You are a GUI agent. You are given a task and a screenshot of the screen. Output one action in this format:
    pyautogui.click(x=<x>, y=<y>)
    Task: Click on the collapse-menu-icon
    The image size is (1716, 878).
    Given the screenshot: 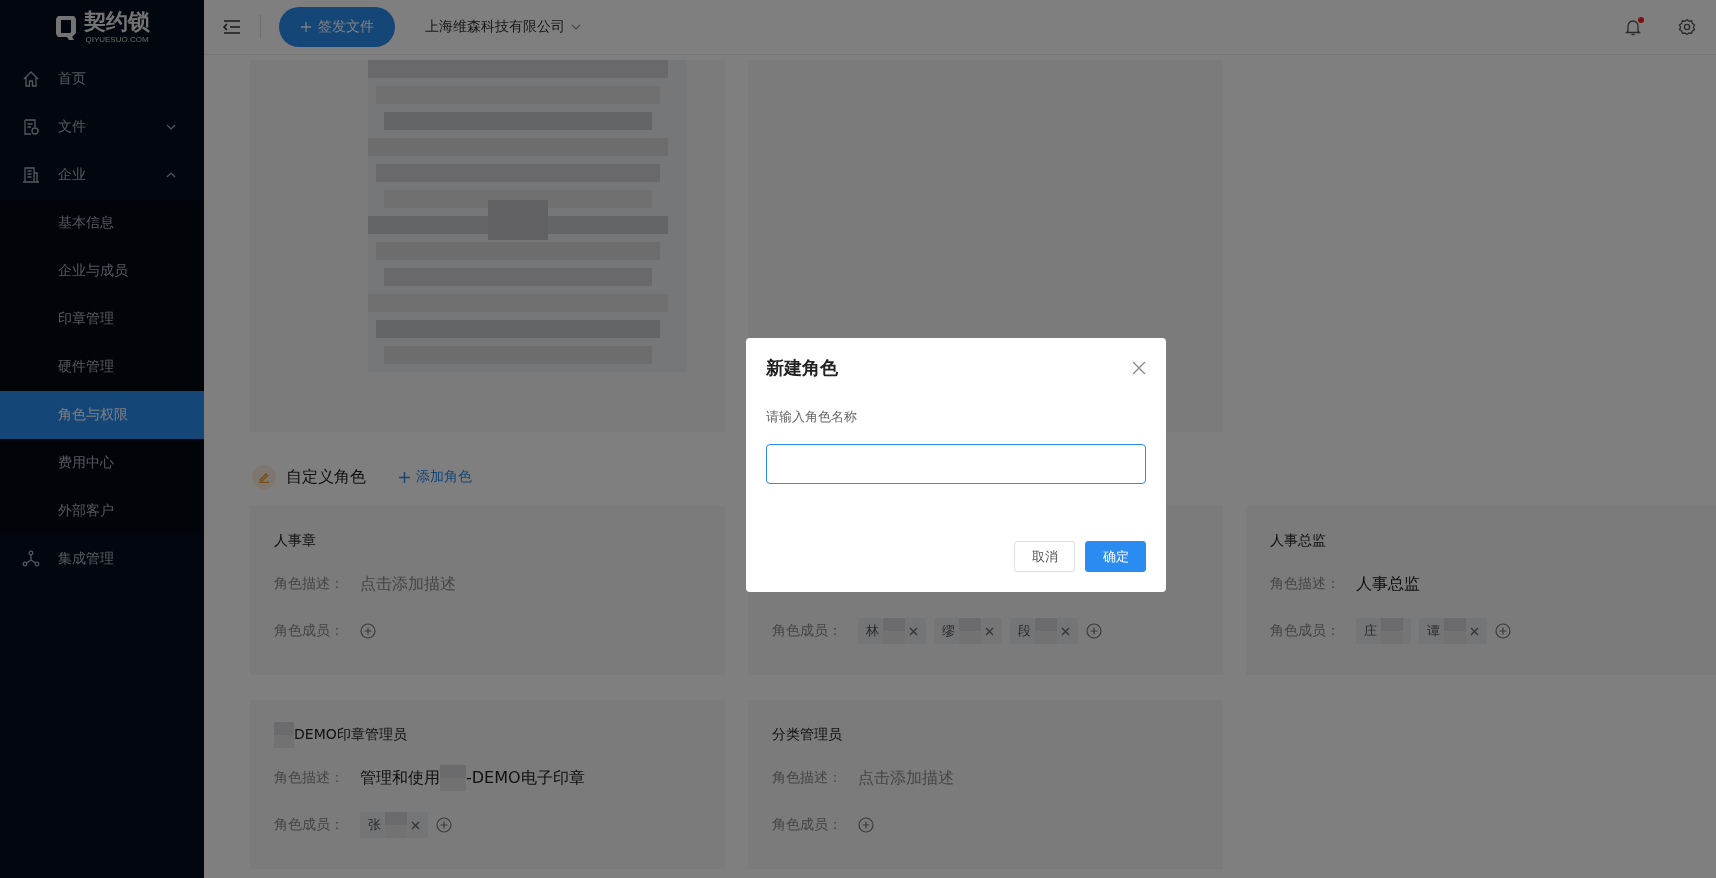 What is the action you would take?
    pyautogui.click(x=232, y=27)
    